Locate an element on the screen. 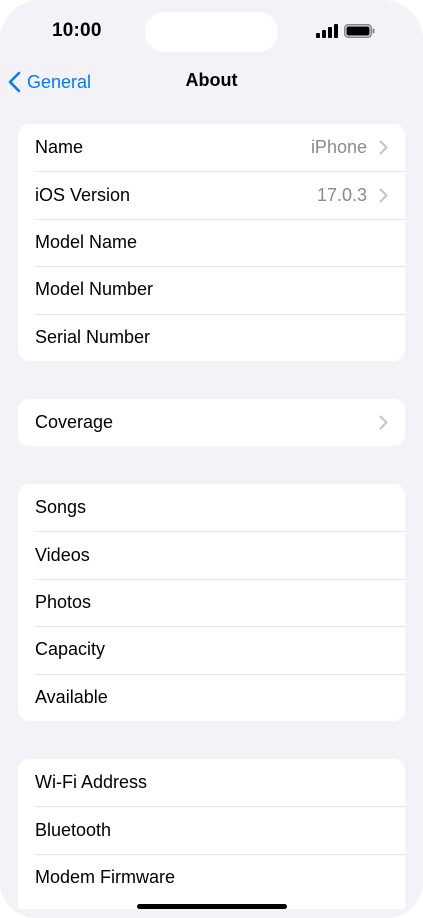  songs-row: Songs is located at coordinates (211, 507).